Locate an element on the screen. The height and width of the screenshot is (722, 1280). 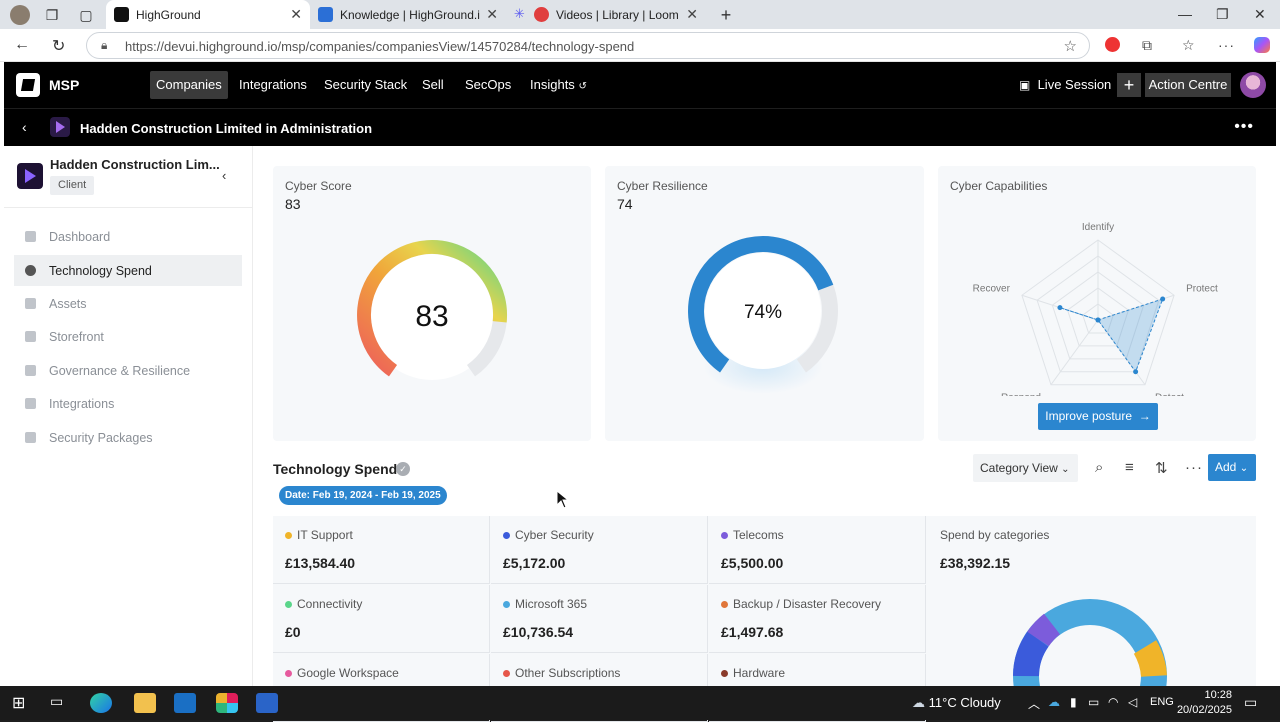
copilot-icon is located at coordinates (1262, 45).